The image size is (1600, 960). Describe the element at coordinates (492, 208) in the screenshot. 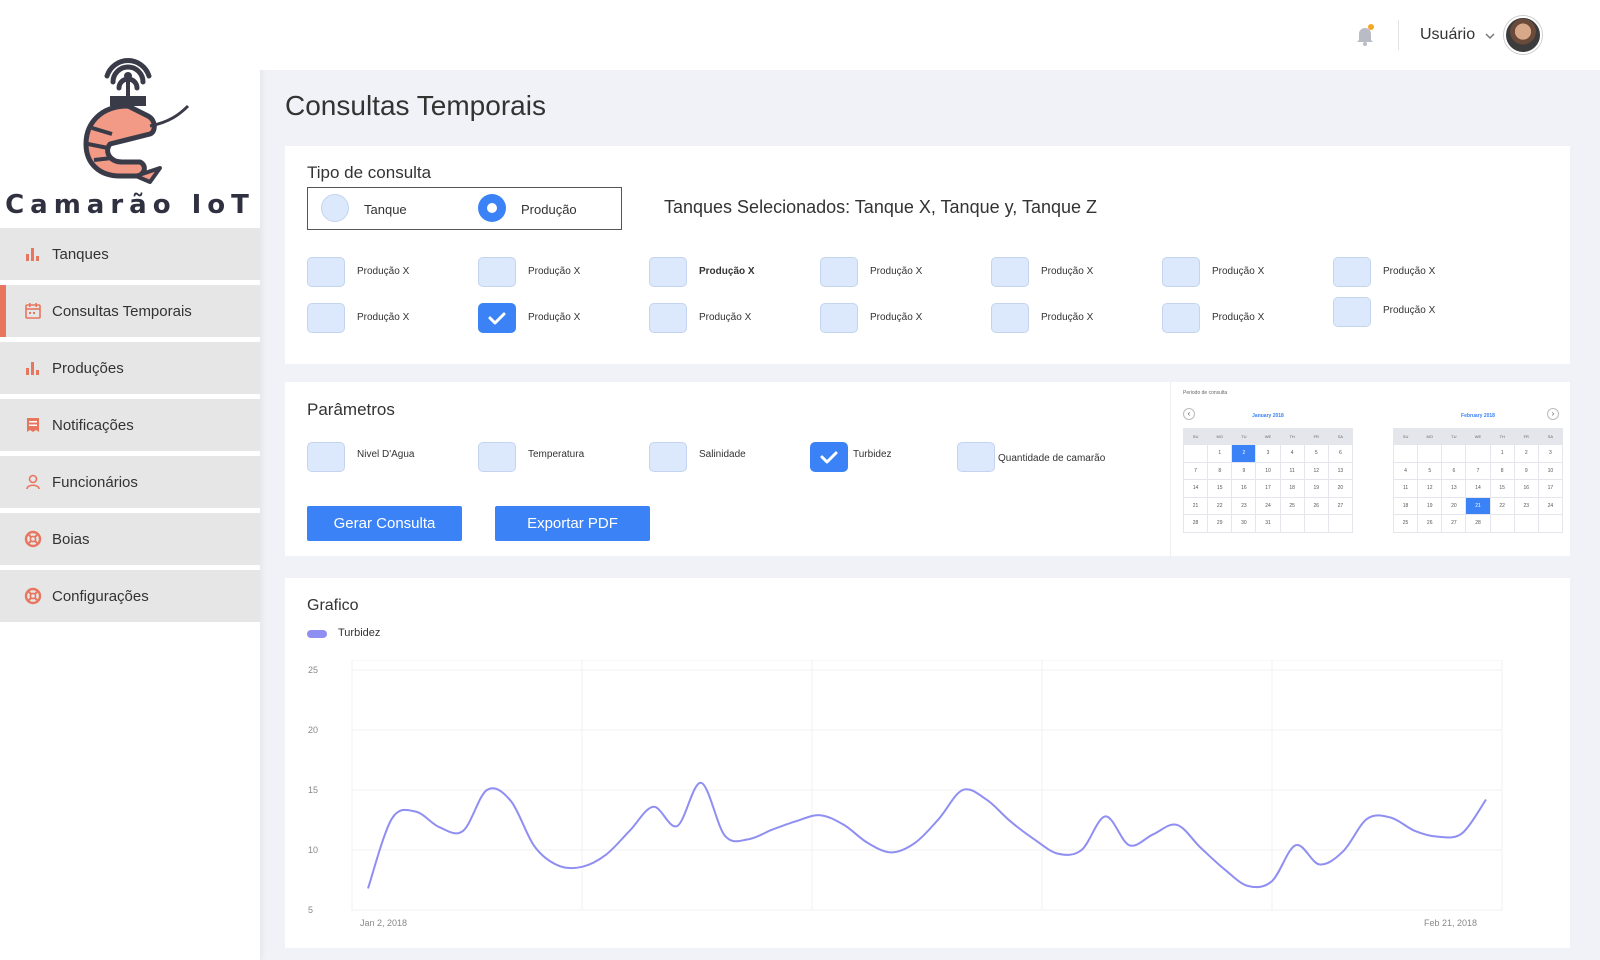

I see `radio-producao` at that location.